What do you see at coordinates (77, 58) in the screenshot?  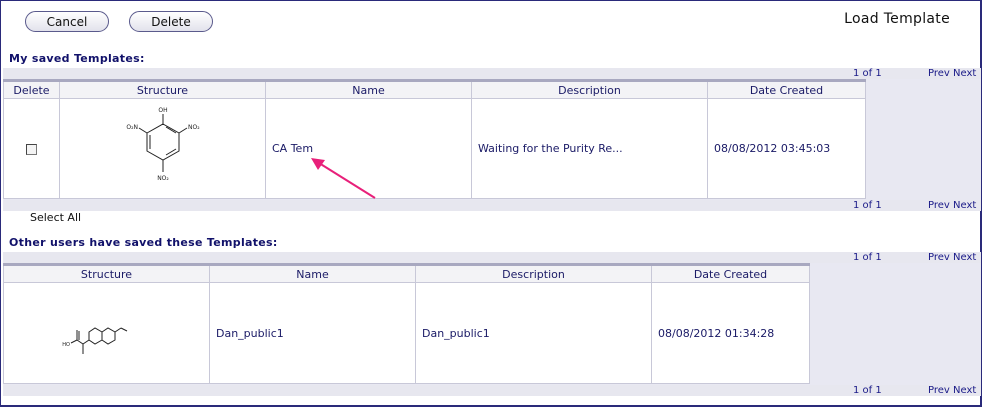 I see `my-templates-heading: My saved Templates:` at bounding box center [77, 58].